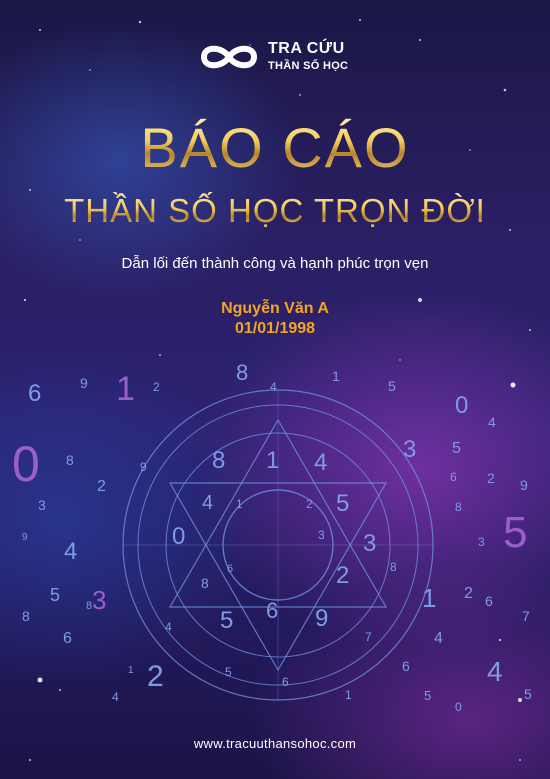  Describe the element at coordinates (306, 48) in the screenshot. I see `logo-line-1: TRA CỨU` at that location.